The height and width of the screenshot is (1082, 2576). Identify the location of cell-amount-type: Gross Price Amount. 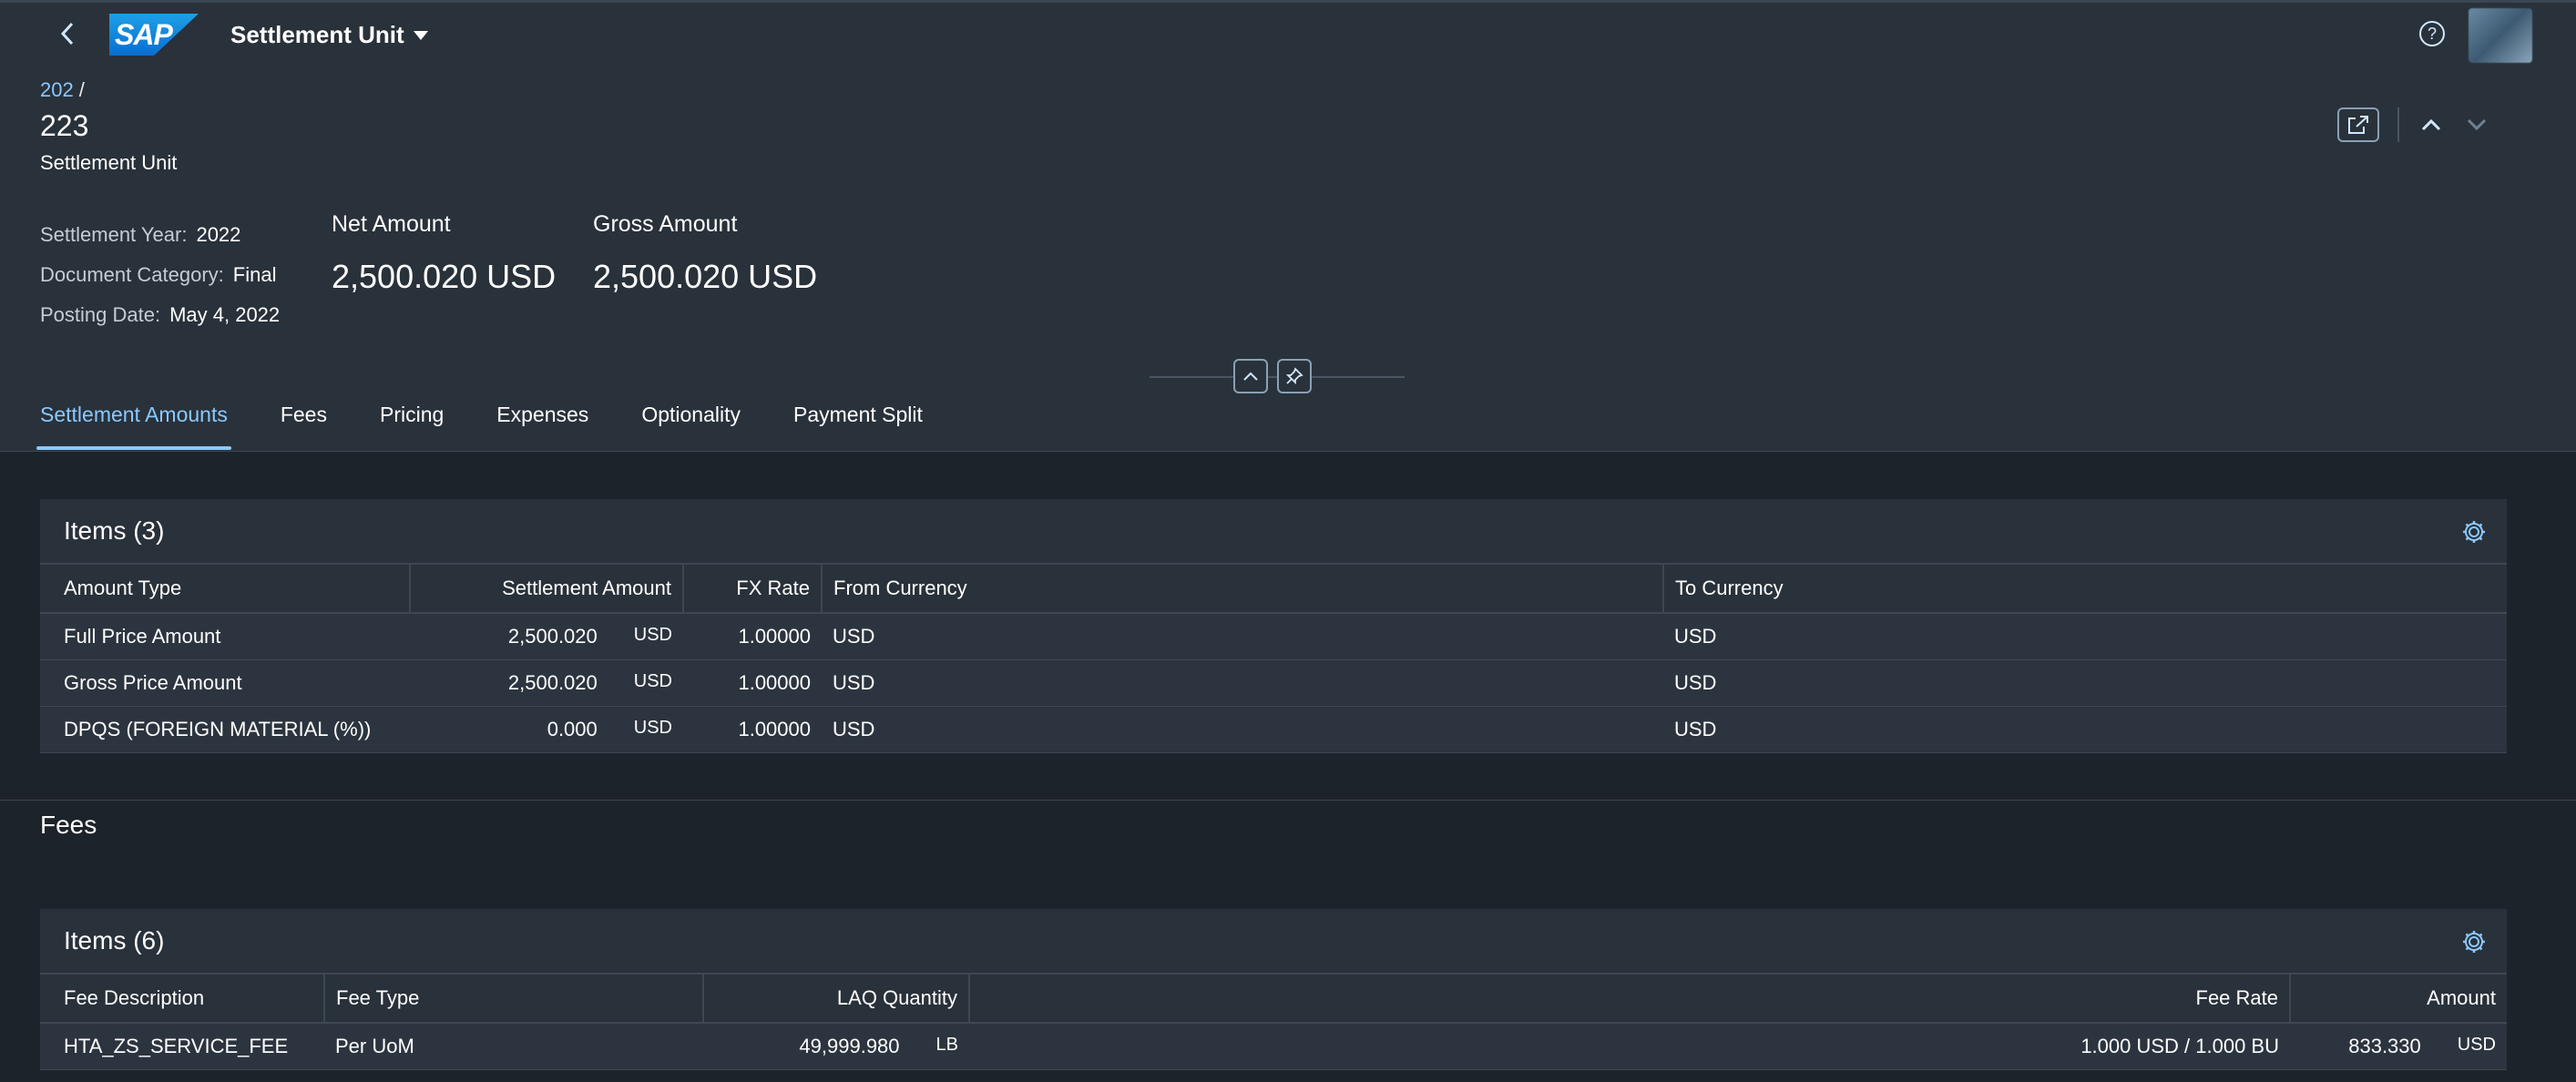
(225, 683).